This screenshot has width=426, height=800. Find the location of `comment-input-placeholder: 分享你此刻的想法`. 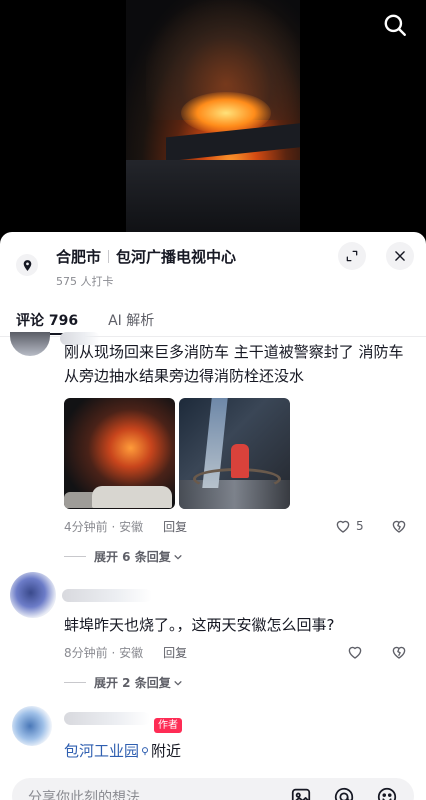

comment-input-placeholder: 分享你此刻的想法 is located at coordinates (84, 795).